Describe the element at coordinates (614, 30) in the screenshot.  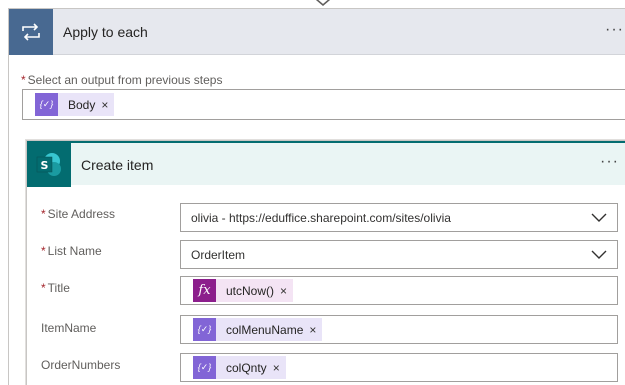
I see `apply-to-each-more-icon: ···` at that location.